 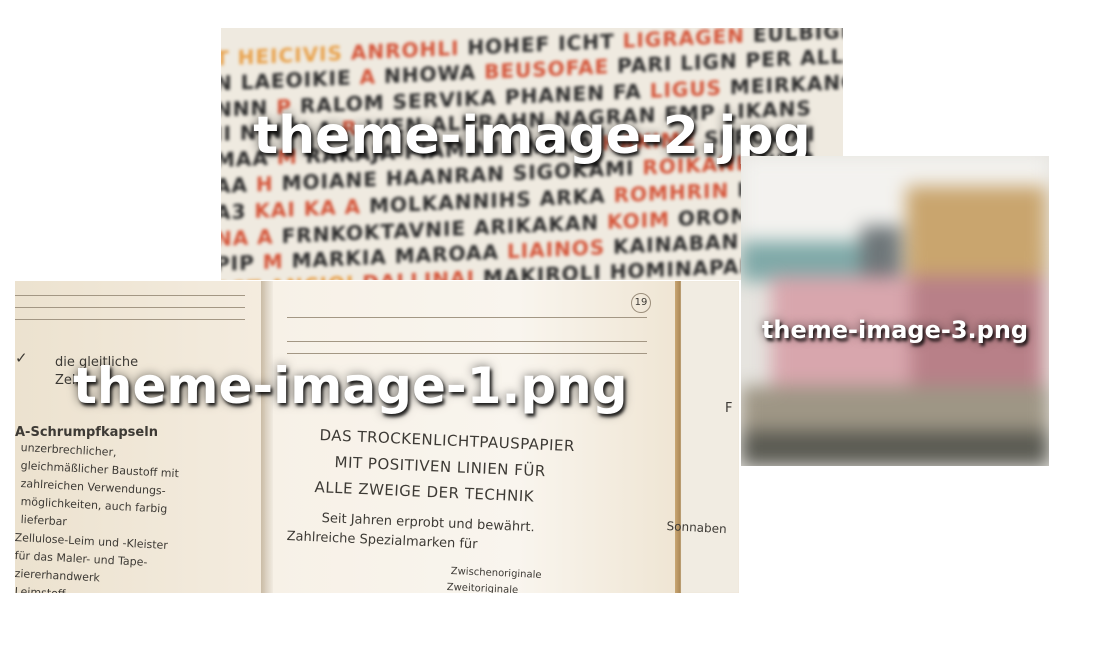 What do you see at coordinates (710, 437) in the screenshot?
I see `booklet-back-page` at bounding box center [710, 437].